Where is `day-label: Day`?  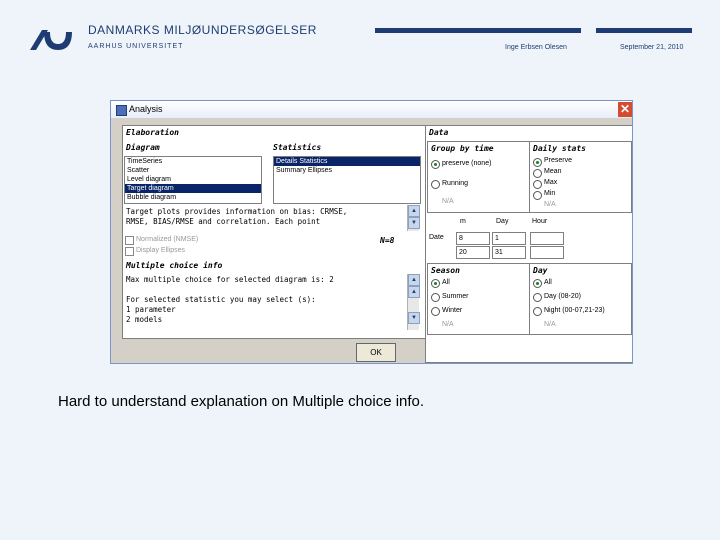
day-label: Day is located at coordinates (502, 221).